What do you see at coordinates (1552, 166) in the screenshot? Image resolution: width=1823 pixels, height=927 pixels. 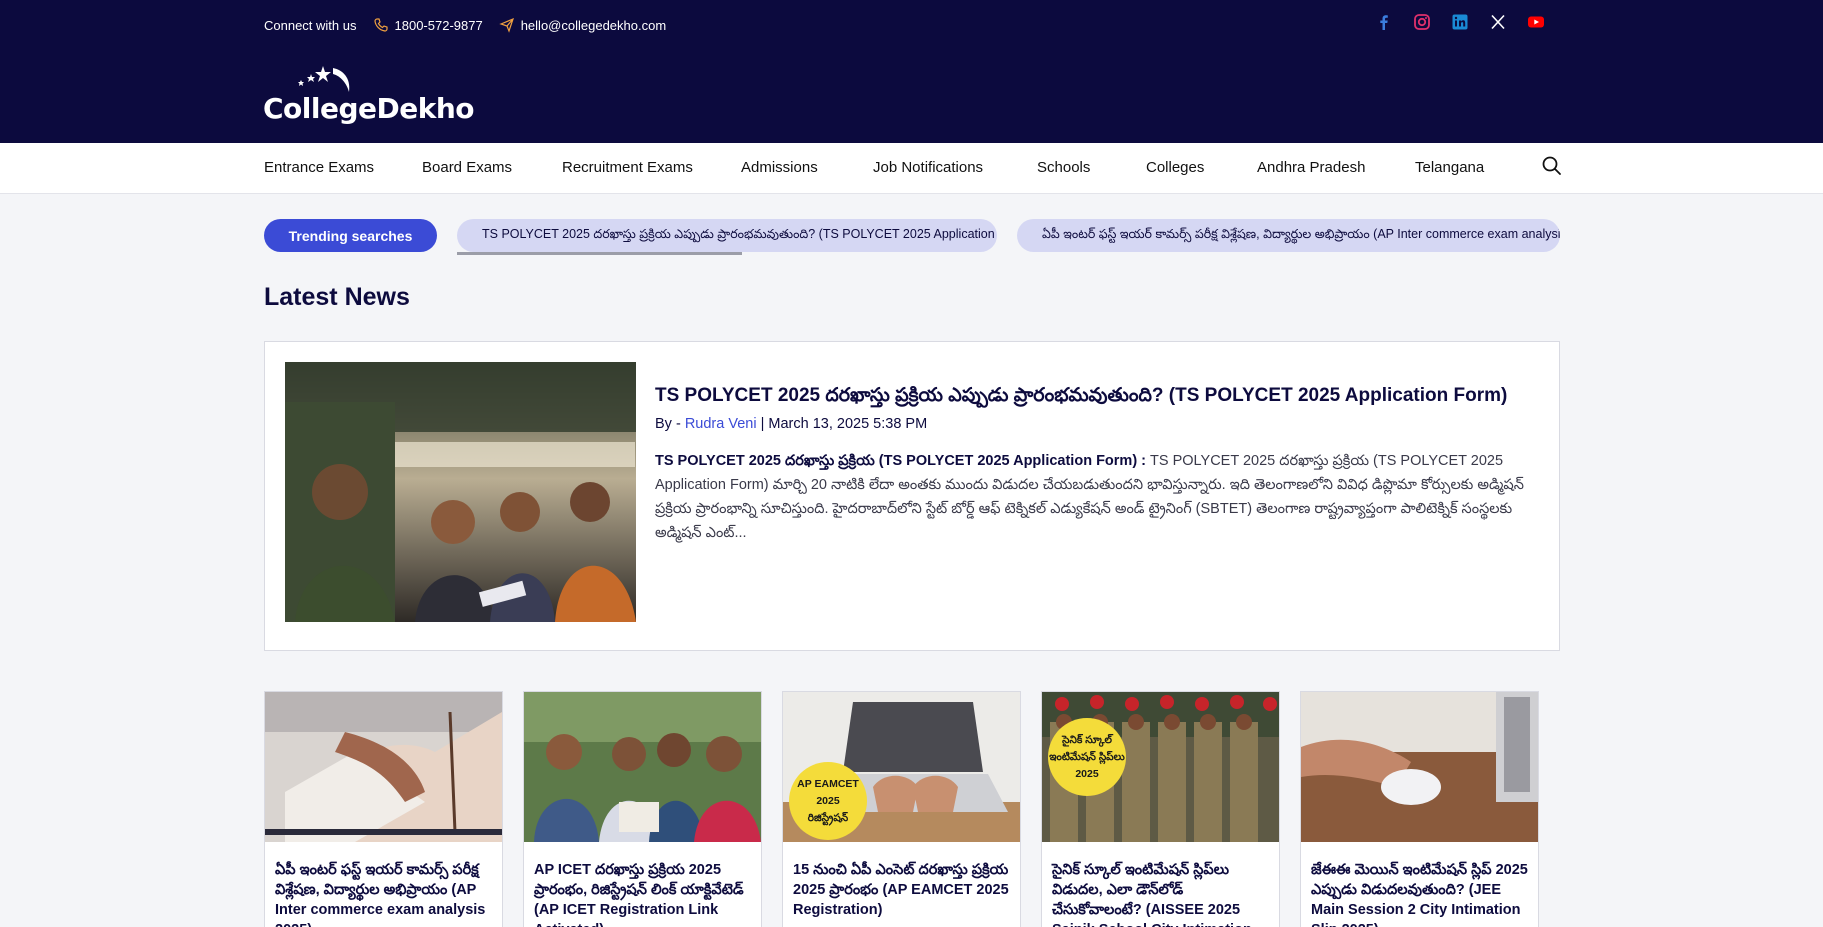 I see `search-icon` at bounding box center [1552, 166].